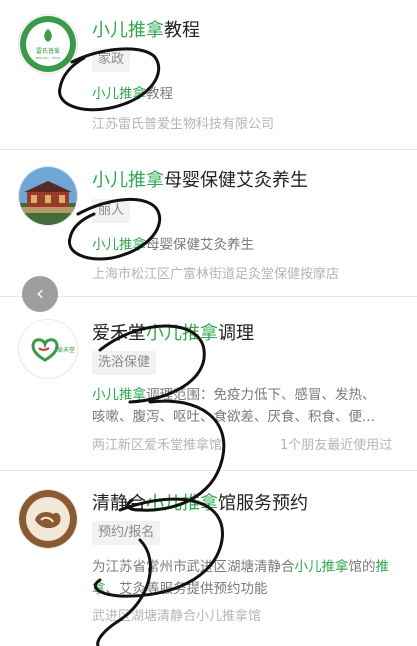 The width and height of the screenshot is (417, 646). What do you see at coordinates (236, 333) in the screenshot?
I see `title-rest: 调理` at bounding box center [236, 333].